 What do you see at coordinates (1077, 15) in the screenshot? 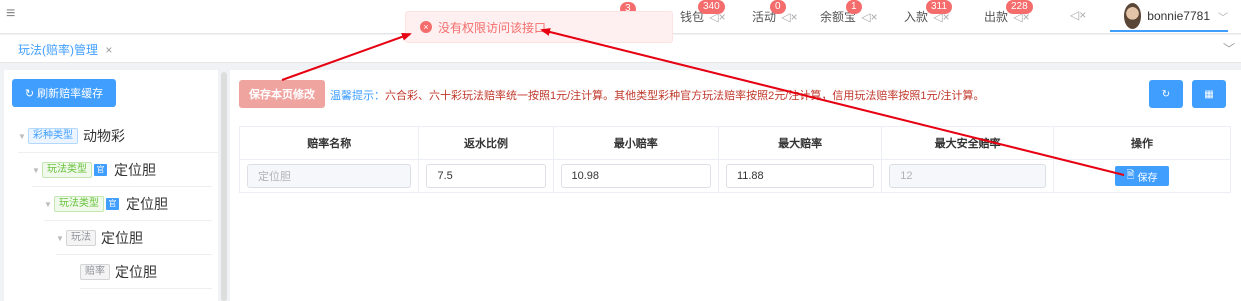
I see `extra-mute-icon: ◁×` at bounding box center [1077, 15].